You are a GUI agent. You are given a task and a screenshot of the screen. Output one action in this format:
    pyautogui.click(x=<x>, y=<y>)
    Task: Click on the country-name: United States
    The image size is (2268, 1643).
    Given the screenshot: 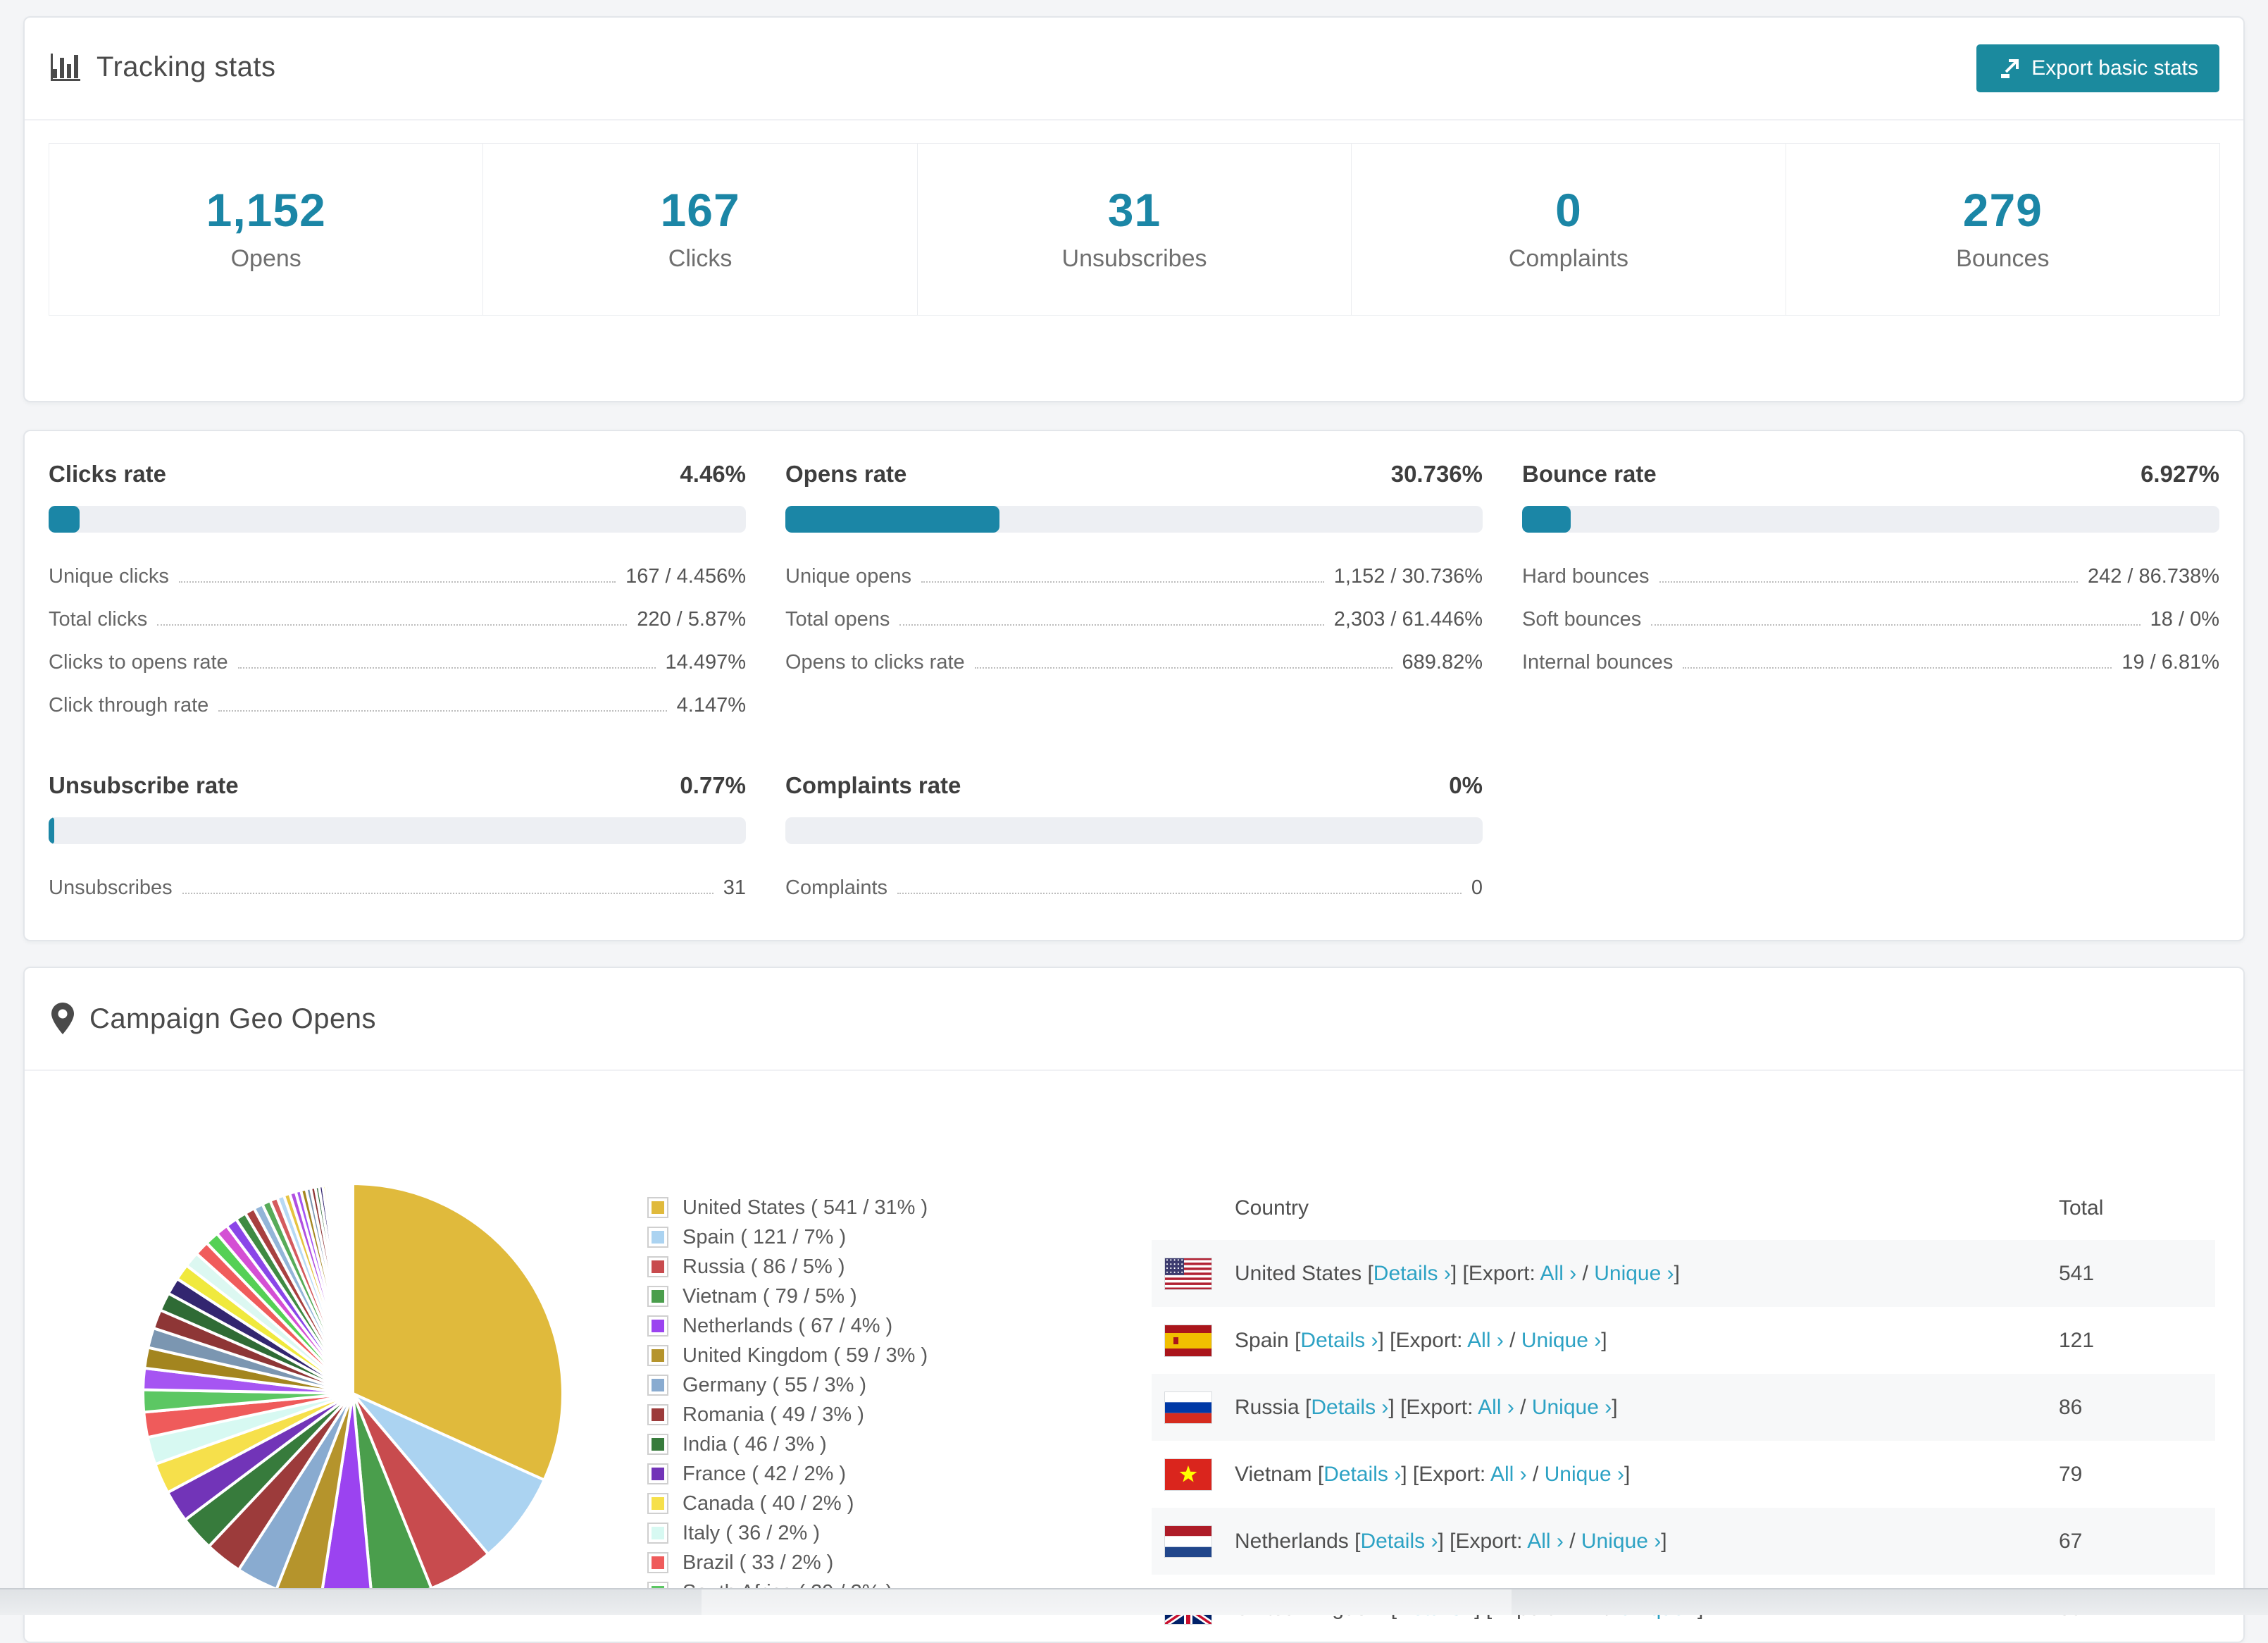 What is the action you would take?
    pyautogui.click(x=1298, y=1274)
    